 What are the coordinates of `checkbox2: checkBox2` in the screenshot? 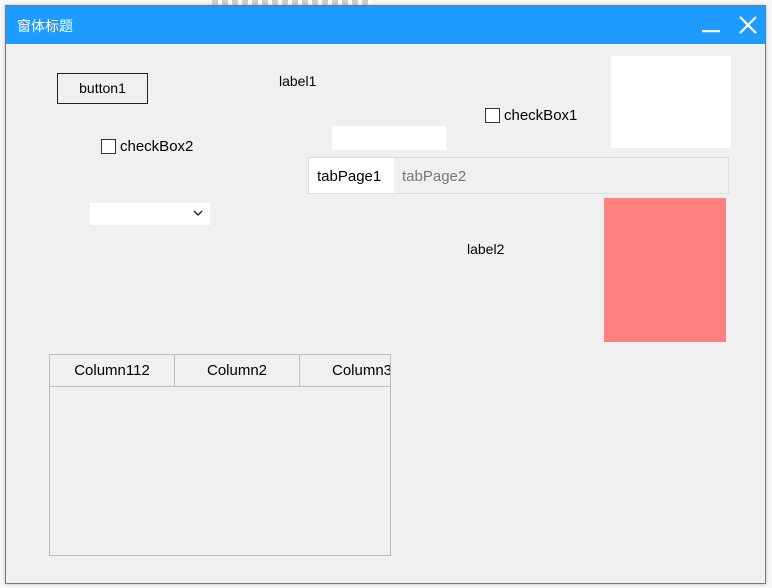 It's located at (147, 146).